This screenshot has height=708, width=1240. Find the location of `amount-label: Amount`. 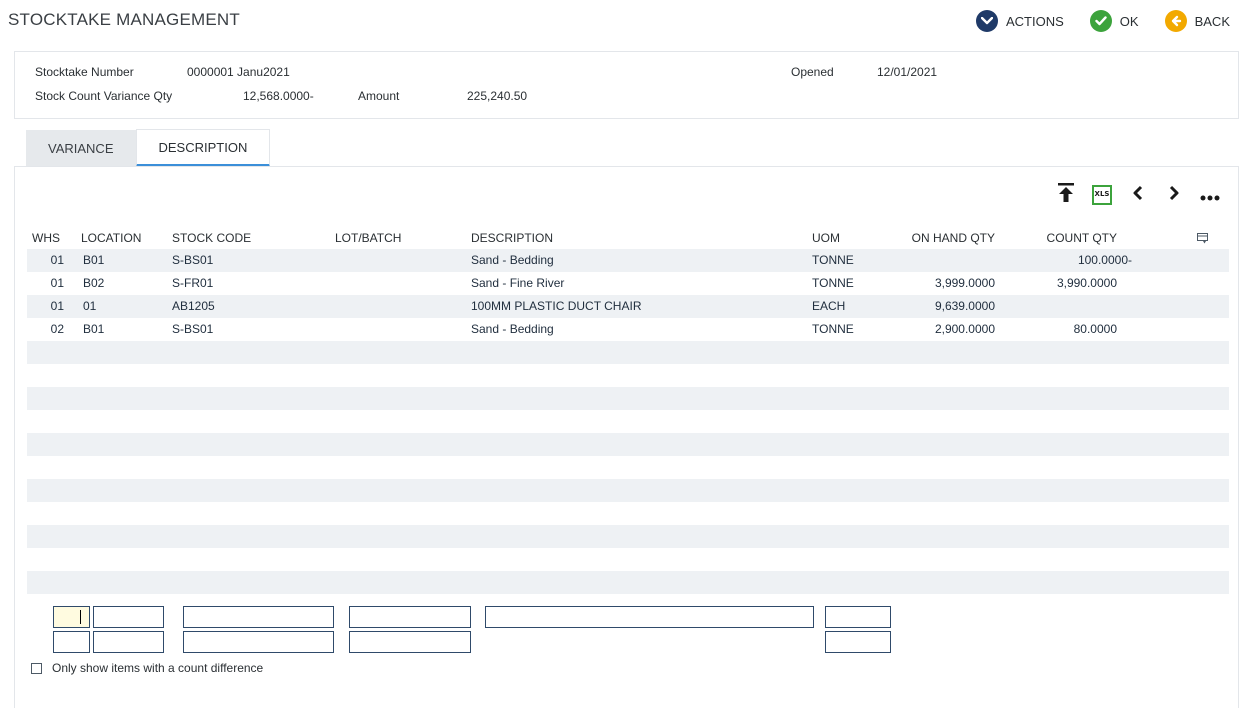

amount-label: Amount is located at coordinates (379, 96).